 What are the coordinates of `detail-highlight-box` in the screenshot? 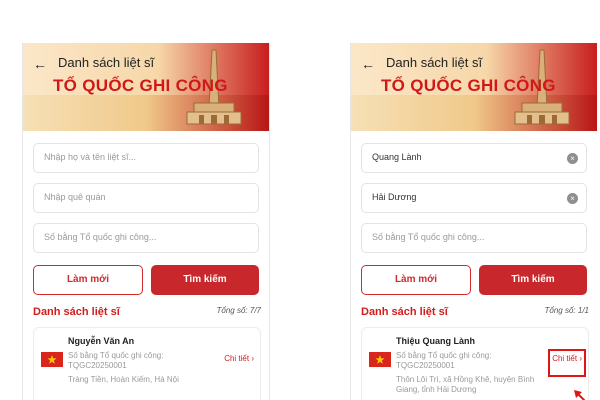 It's located at (567, 363).